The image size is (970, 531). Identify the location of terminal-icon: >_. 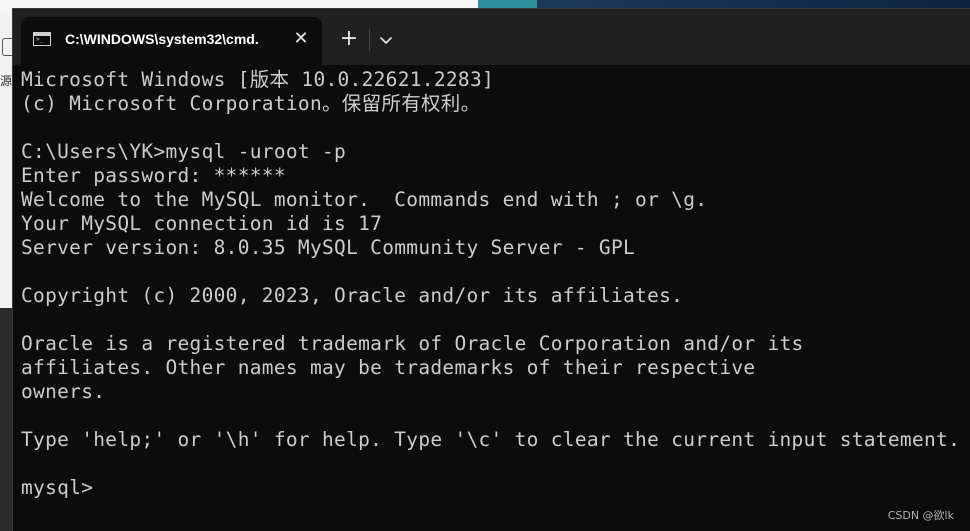
(42, 39).